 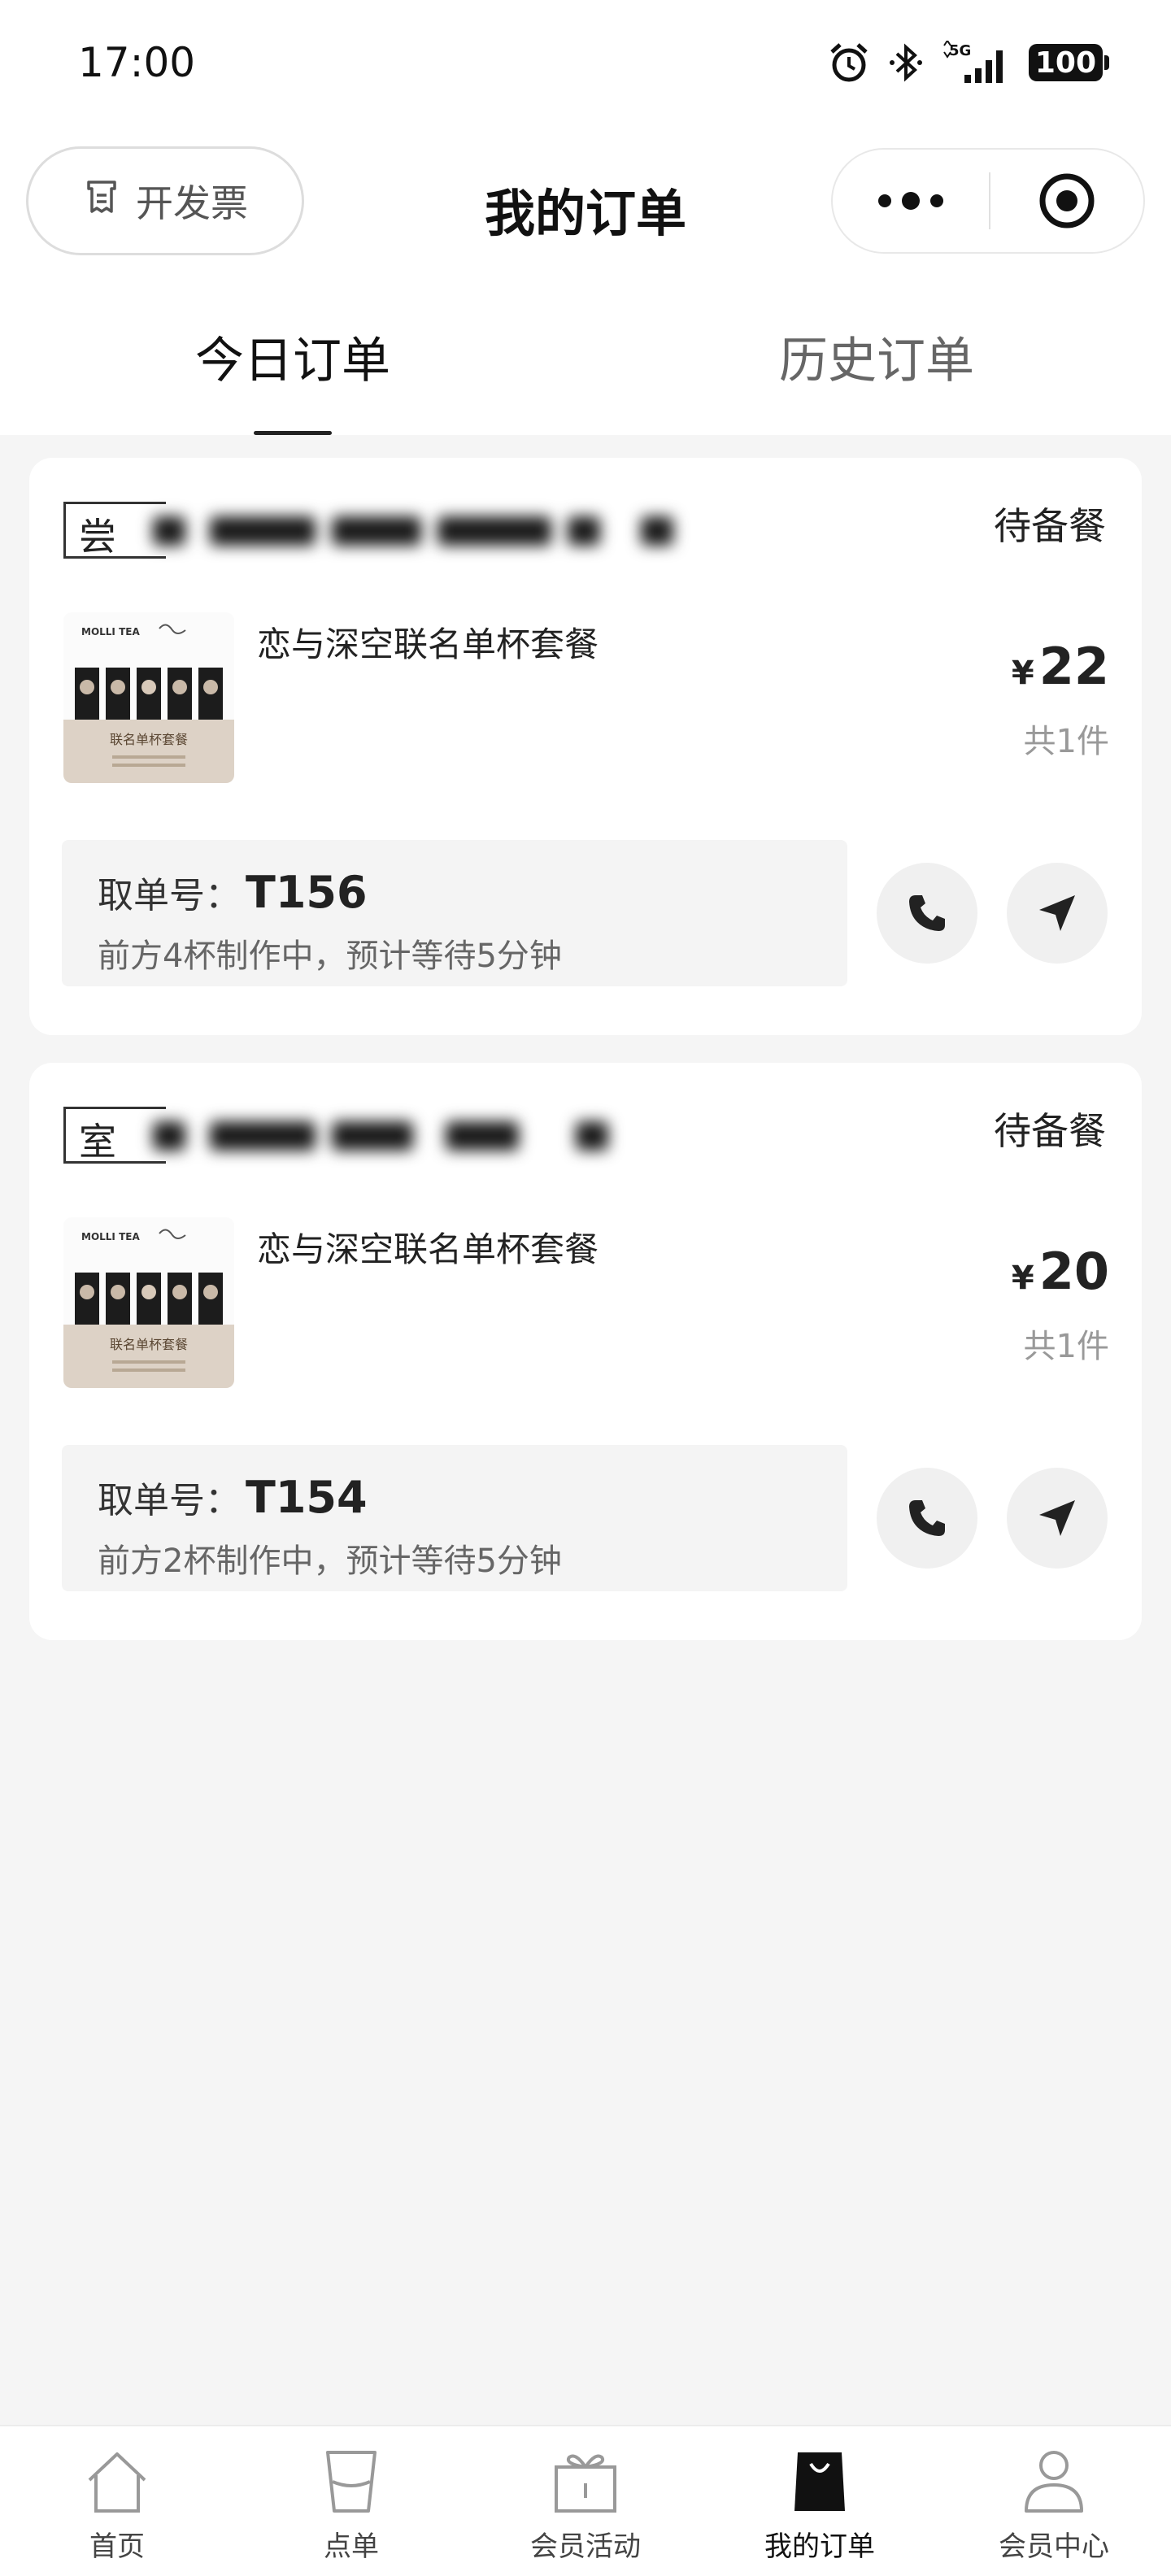 What do you see at coordinates (117, 2547) in the screenshot?
I see `tabbar-label: 首页` at bounding box center [117, 2547].